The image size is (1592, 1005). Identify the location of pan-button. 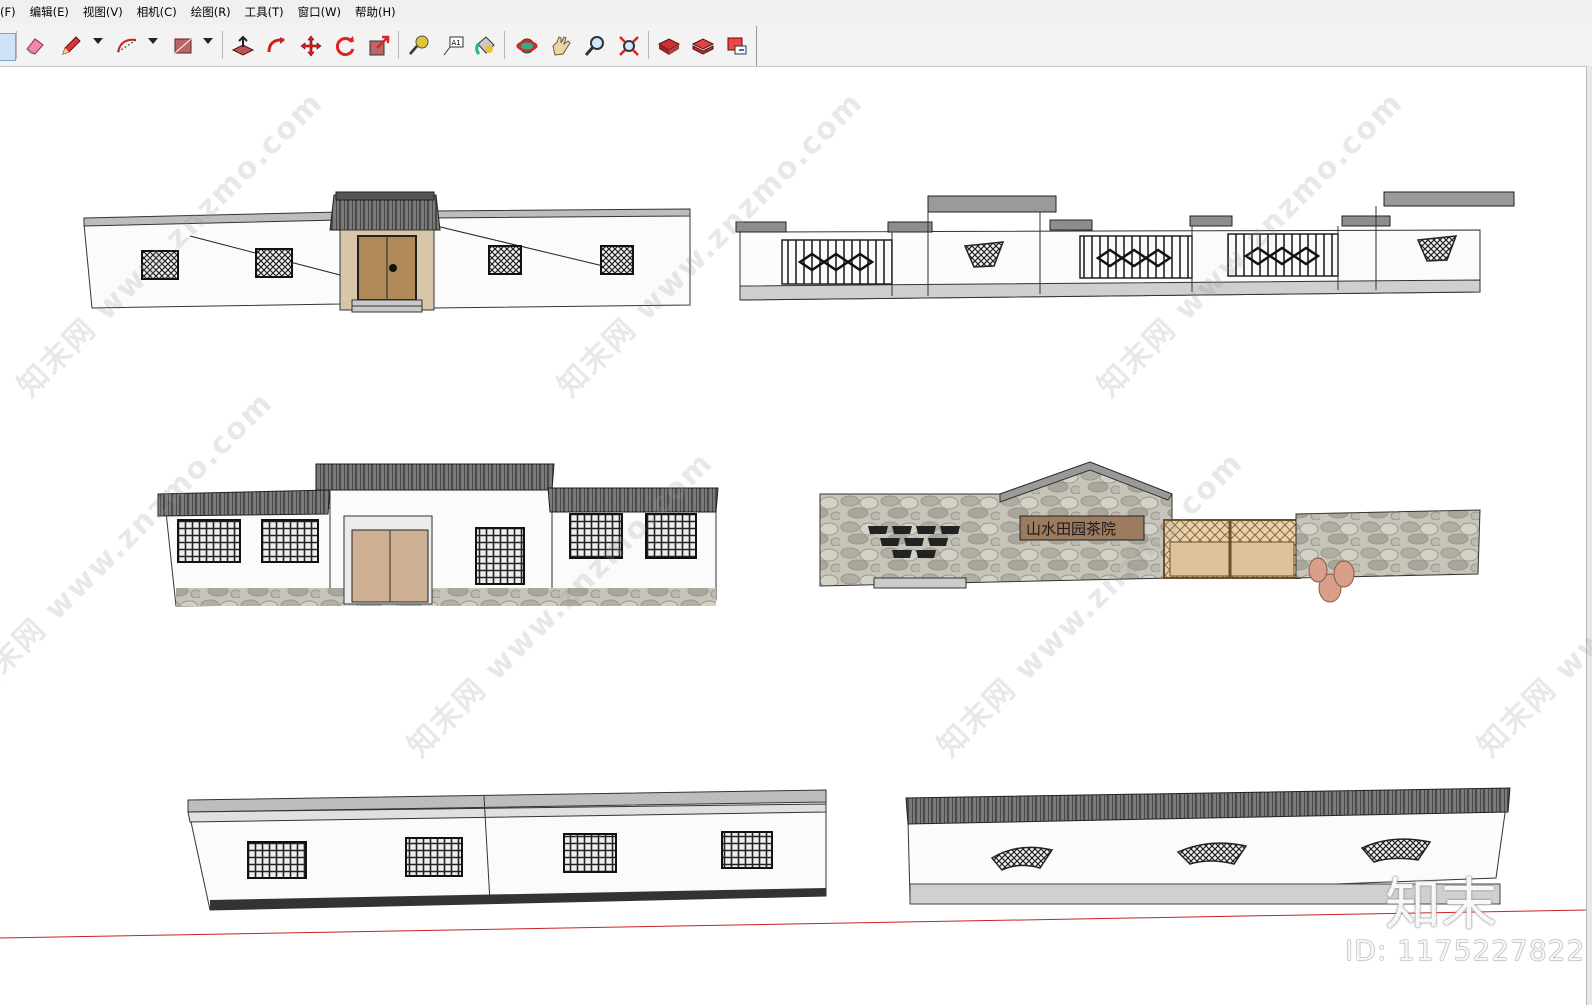
(561, 46).